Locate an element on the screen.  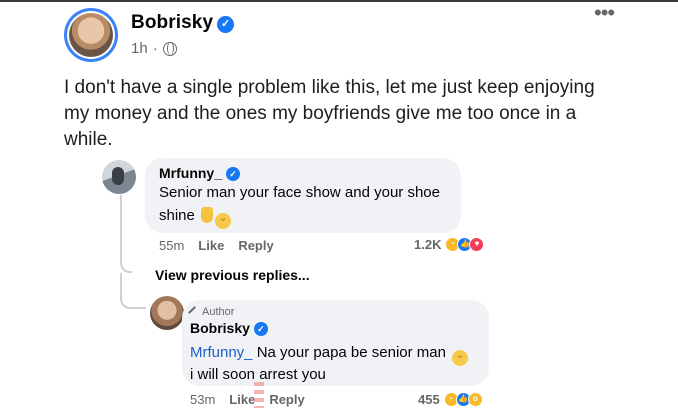
reply-time: 53m is located at coordinates (202, 399).